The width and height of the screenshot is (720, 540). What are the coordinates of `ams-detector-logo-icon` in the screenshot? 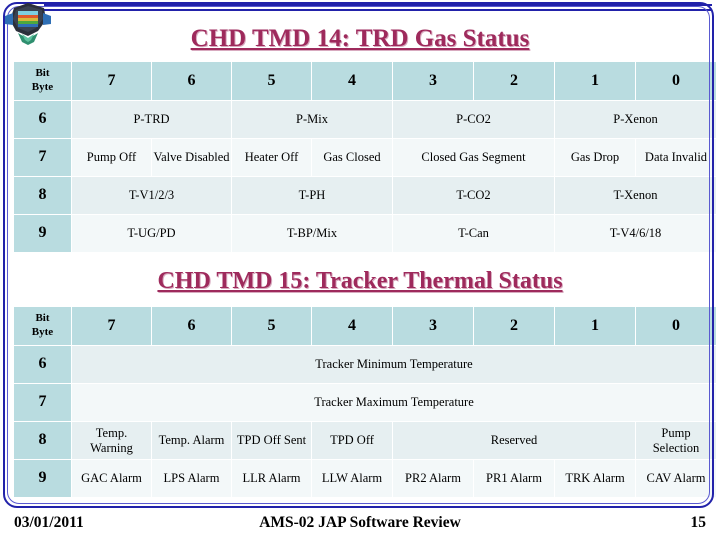 It's located at (28, 24).